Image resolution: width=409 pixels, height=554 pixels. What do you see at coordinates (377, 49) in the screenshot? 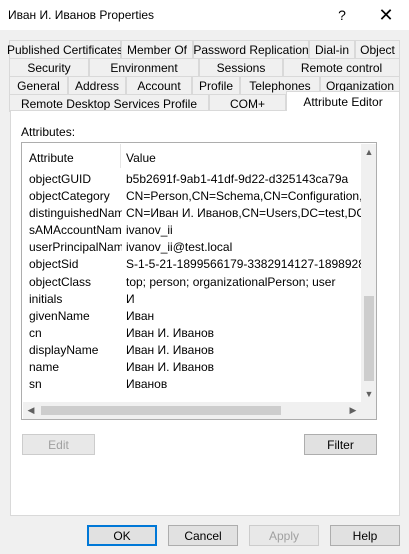
I see `tab-object: Object` at bounding box center [377, 49].